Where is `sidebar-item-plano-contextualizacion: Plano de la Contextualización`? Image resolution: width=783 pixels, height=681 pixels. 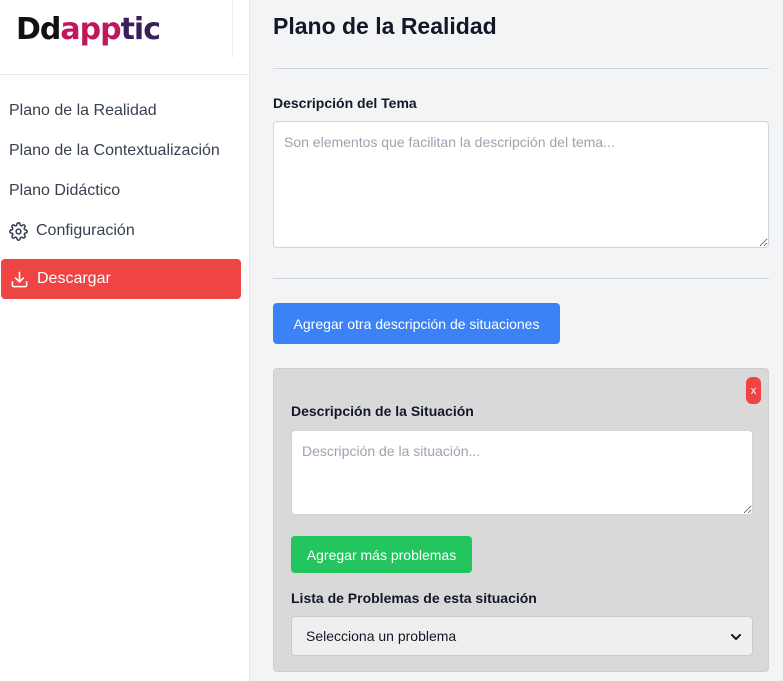
sidebar-item-plano-contextualizacion: Plano de la Contextualización is located at coordinates (114, 151).